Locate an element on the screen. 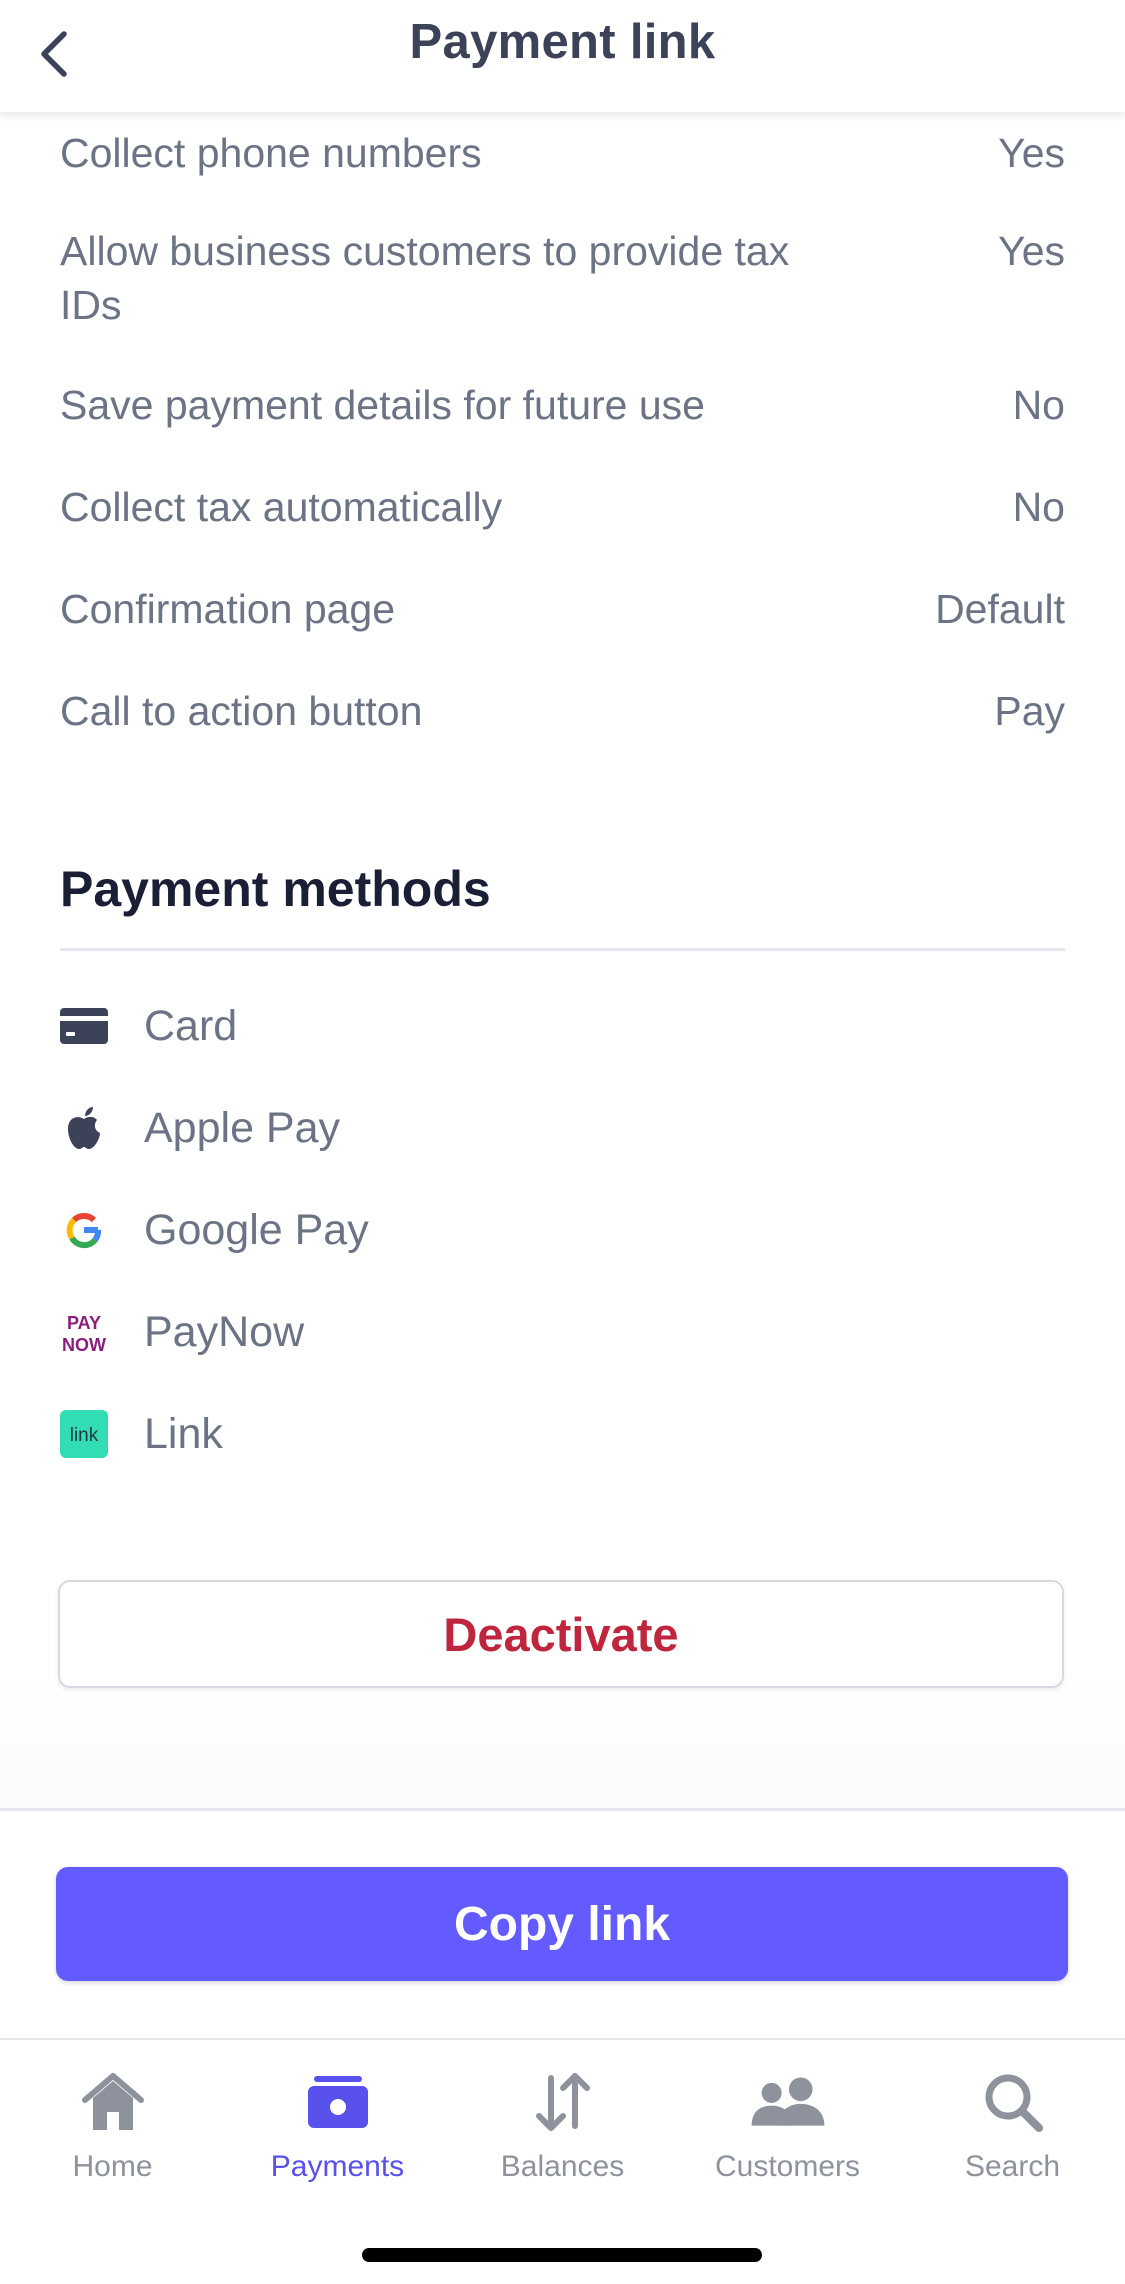  tab-label: Customers is located at coordinates (787, 2166).